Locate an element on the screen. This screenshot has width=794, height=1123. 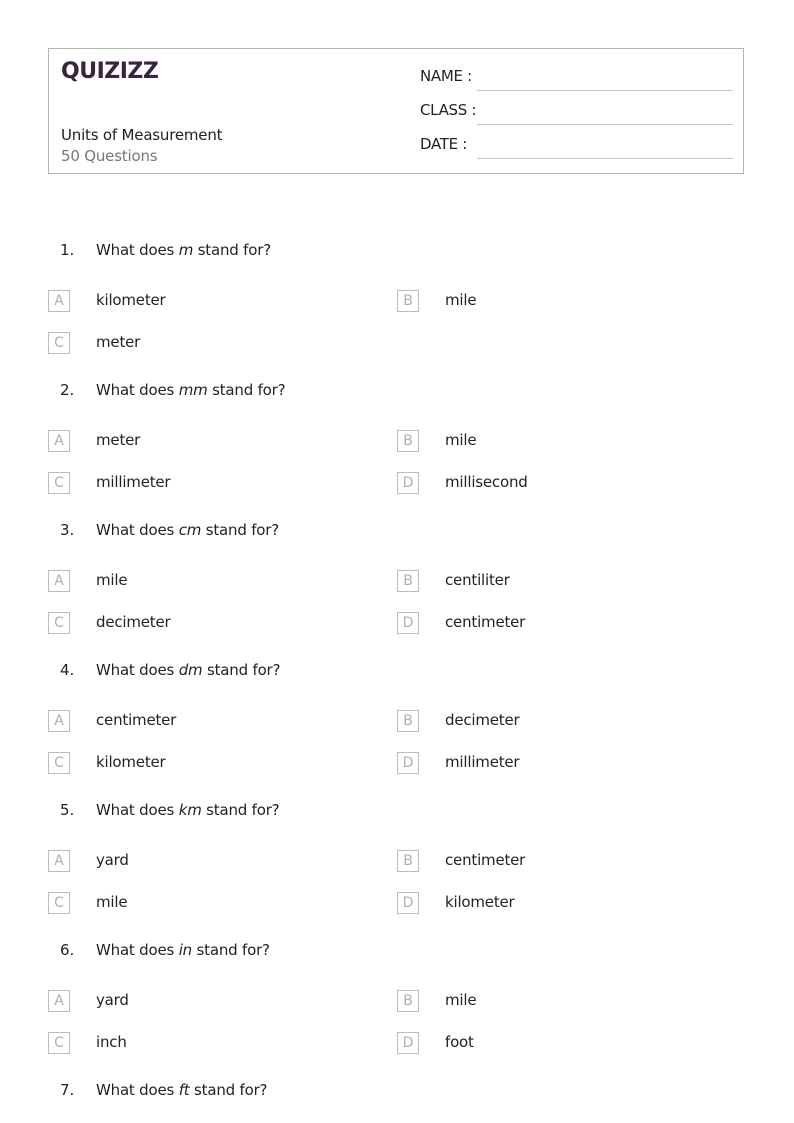
answer-option-c: Cmile is located at coordinates (198, 904).